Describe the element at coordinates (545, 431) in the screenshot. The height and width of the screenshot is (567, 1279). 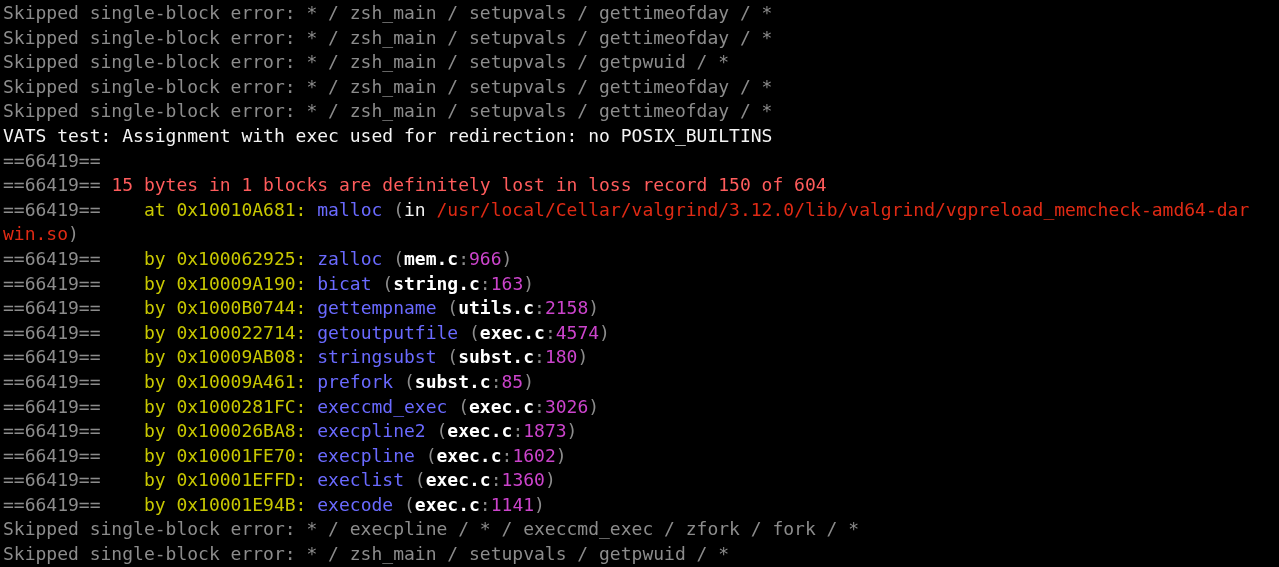
I see `line-number: 1873` at that location.